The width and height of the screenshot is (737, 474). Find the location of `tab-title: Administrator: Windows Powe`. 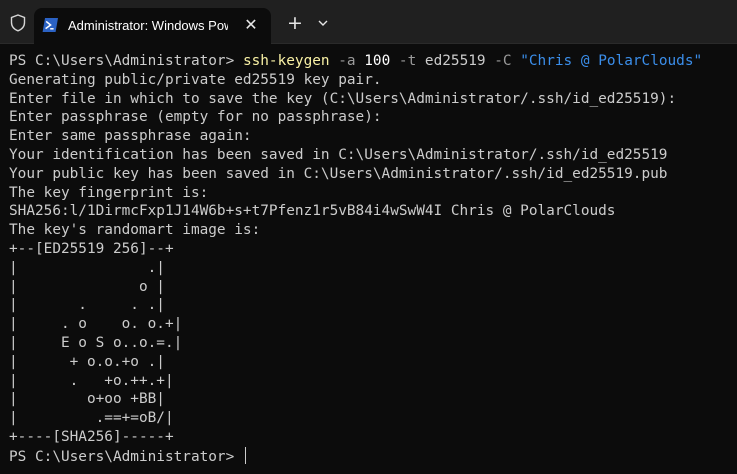

tab-title: Administrator: Windows Powe is located at coordinates (148, 25).